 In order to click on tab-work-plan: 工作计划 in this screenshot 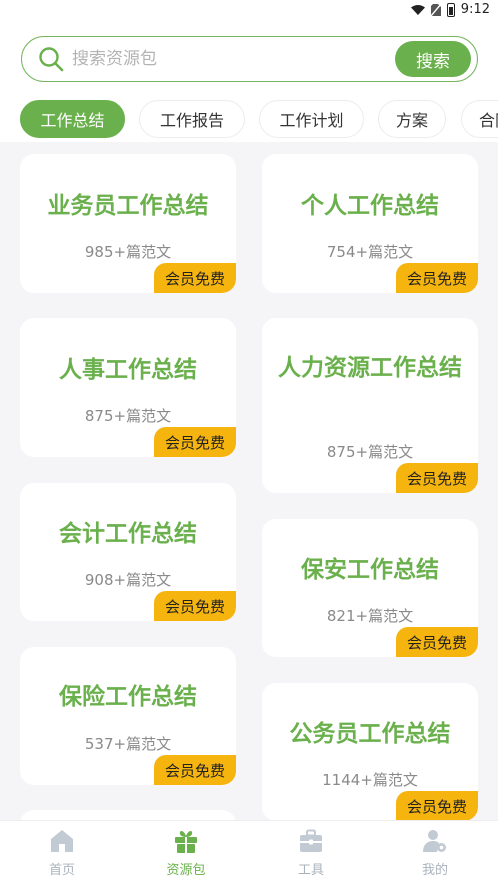, I will do `click(311, 119)`.